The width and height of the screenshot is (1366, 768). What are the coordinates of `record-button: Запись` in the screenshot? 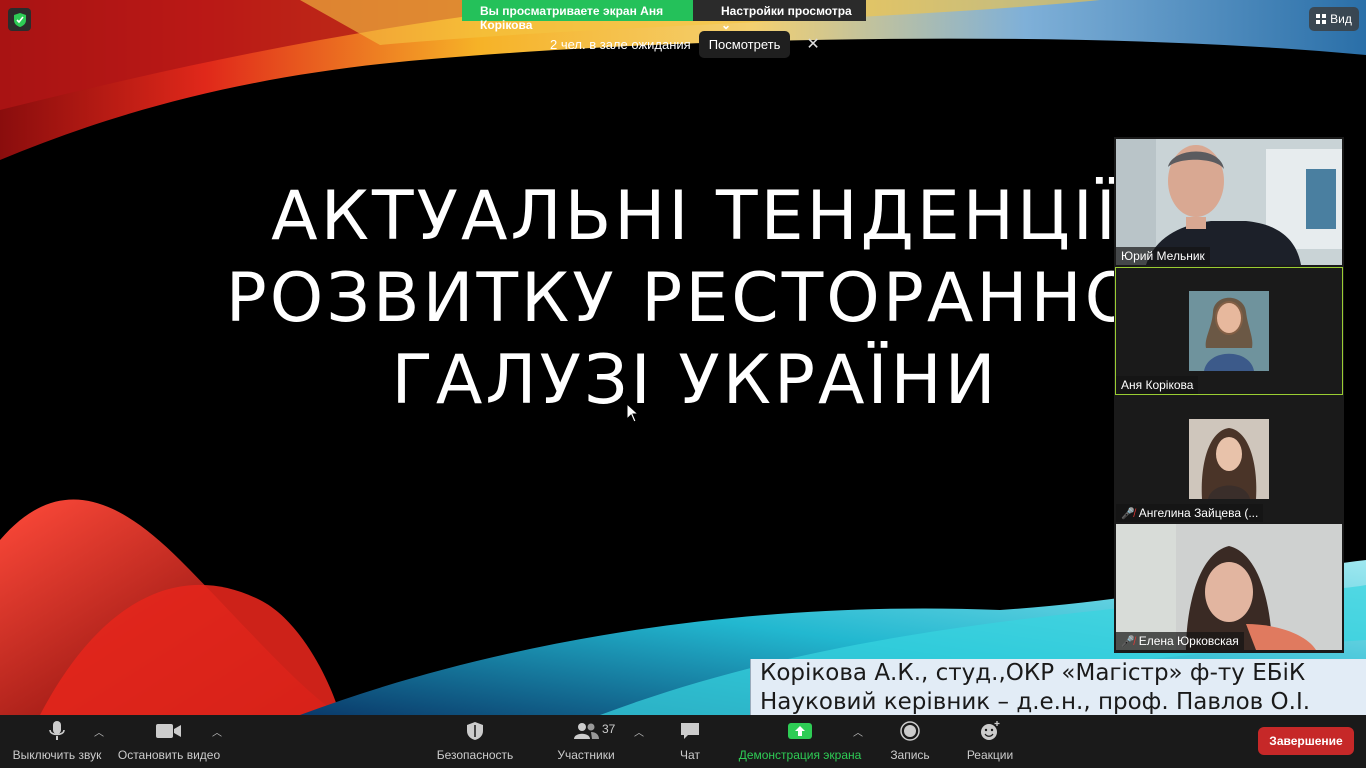 It's located at (910, 741).